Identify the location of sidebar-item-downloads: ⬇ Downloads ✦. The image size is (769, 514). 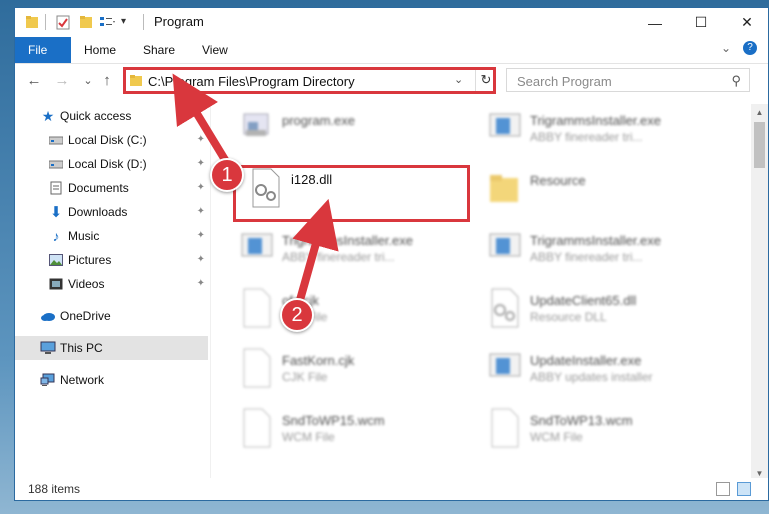
(111, 212).